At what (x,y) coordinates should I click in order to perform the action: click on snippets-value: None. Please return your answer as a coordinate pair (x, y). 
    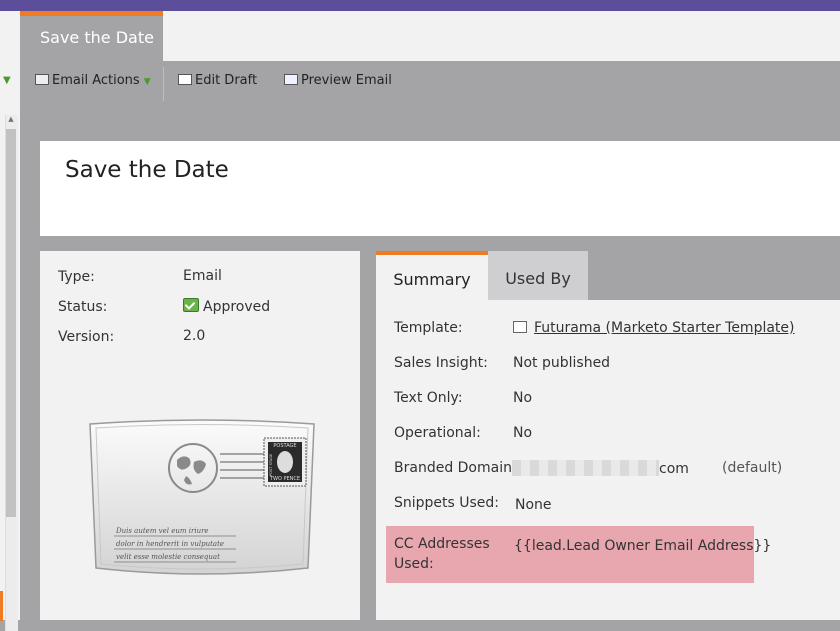
    Looking at the image, I should click on (533, 505).